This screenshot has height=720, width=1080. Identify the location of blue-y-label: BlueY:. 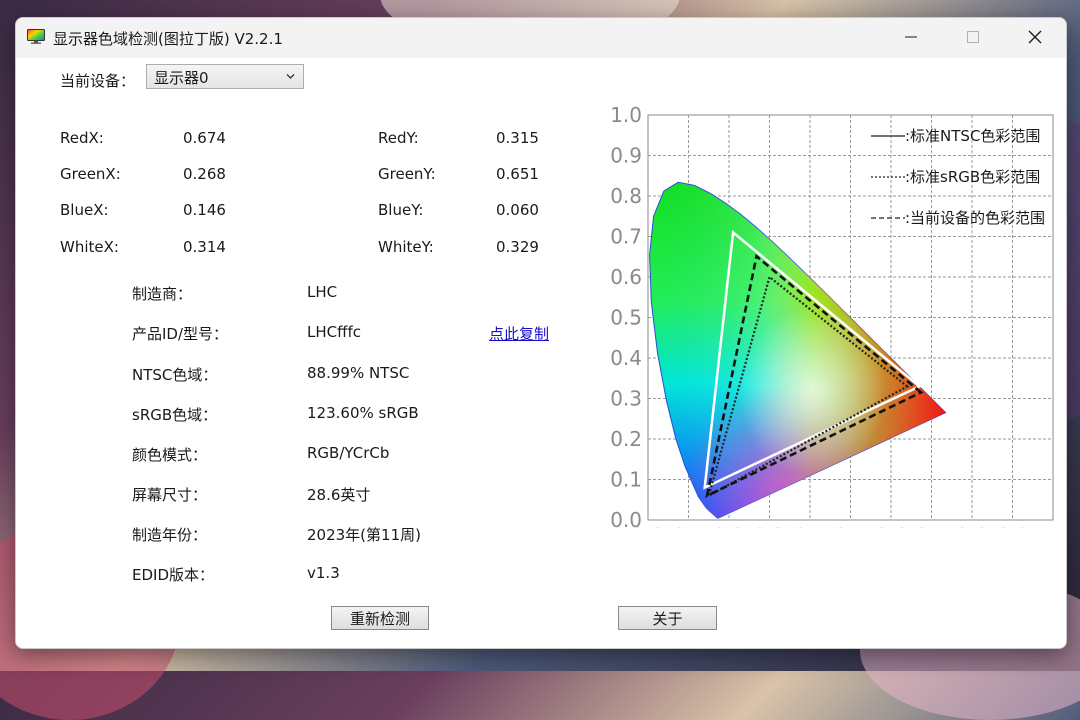
(401, 210).